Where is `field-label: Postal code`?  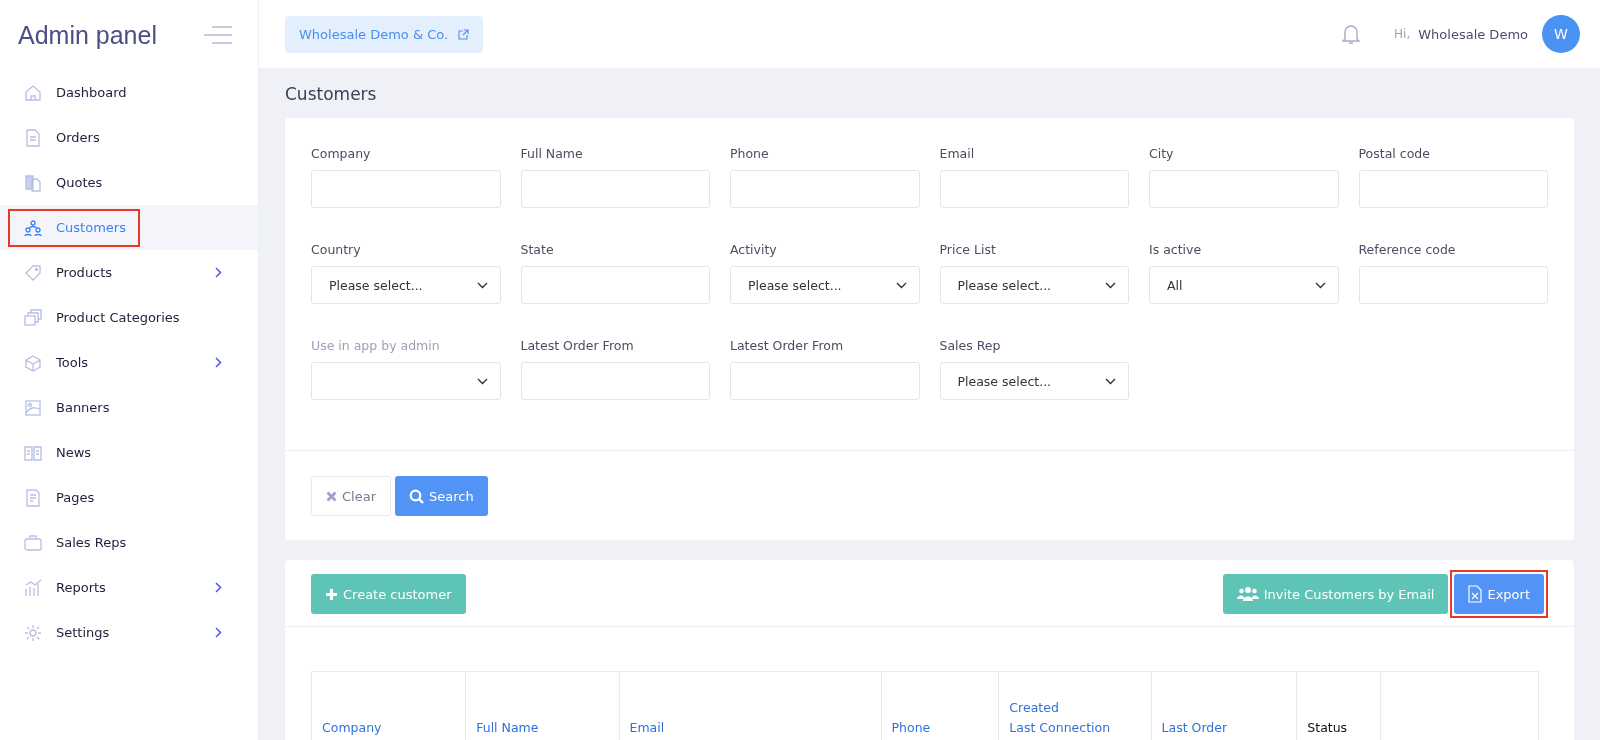
field-label: Postal code is located at coordinates (1394, 154).